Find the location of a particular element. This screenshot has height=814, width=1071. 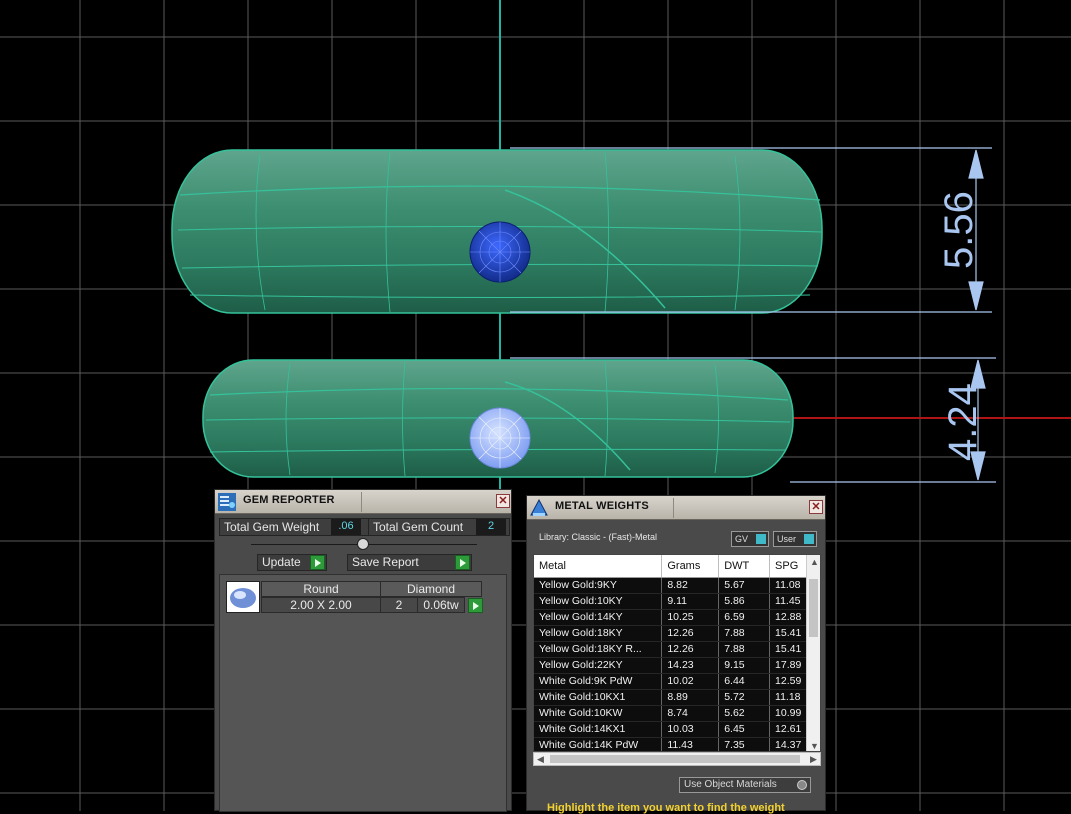

grams-cell: 10.02 is located at coordinates (690, 681).